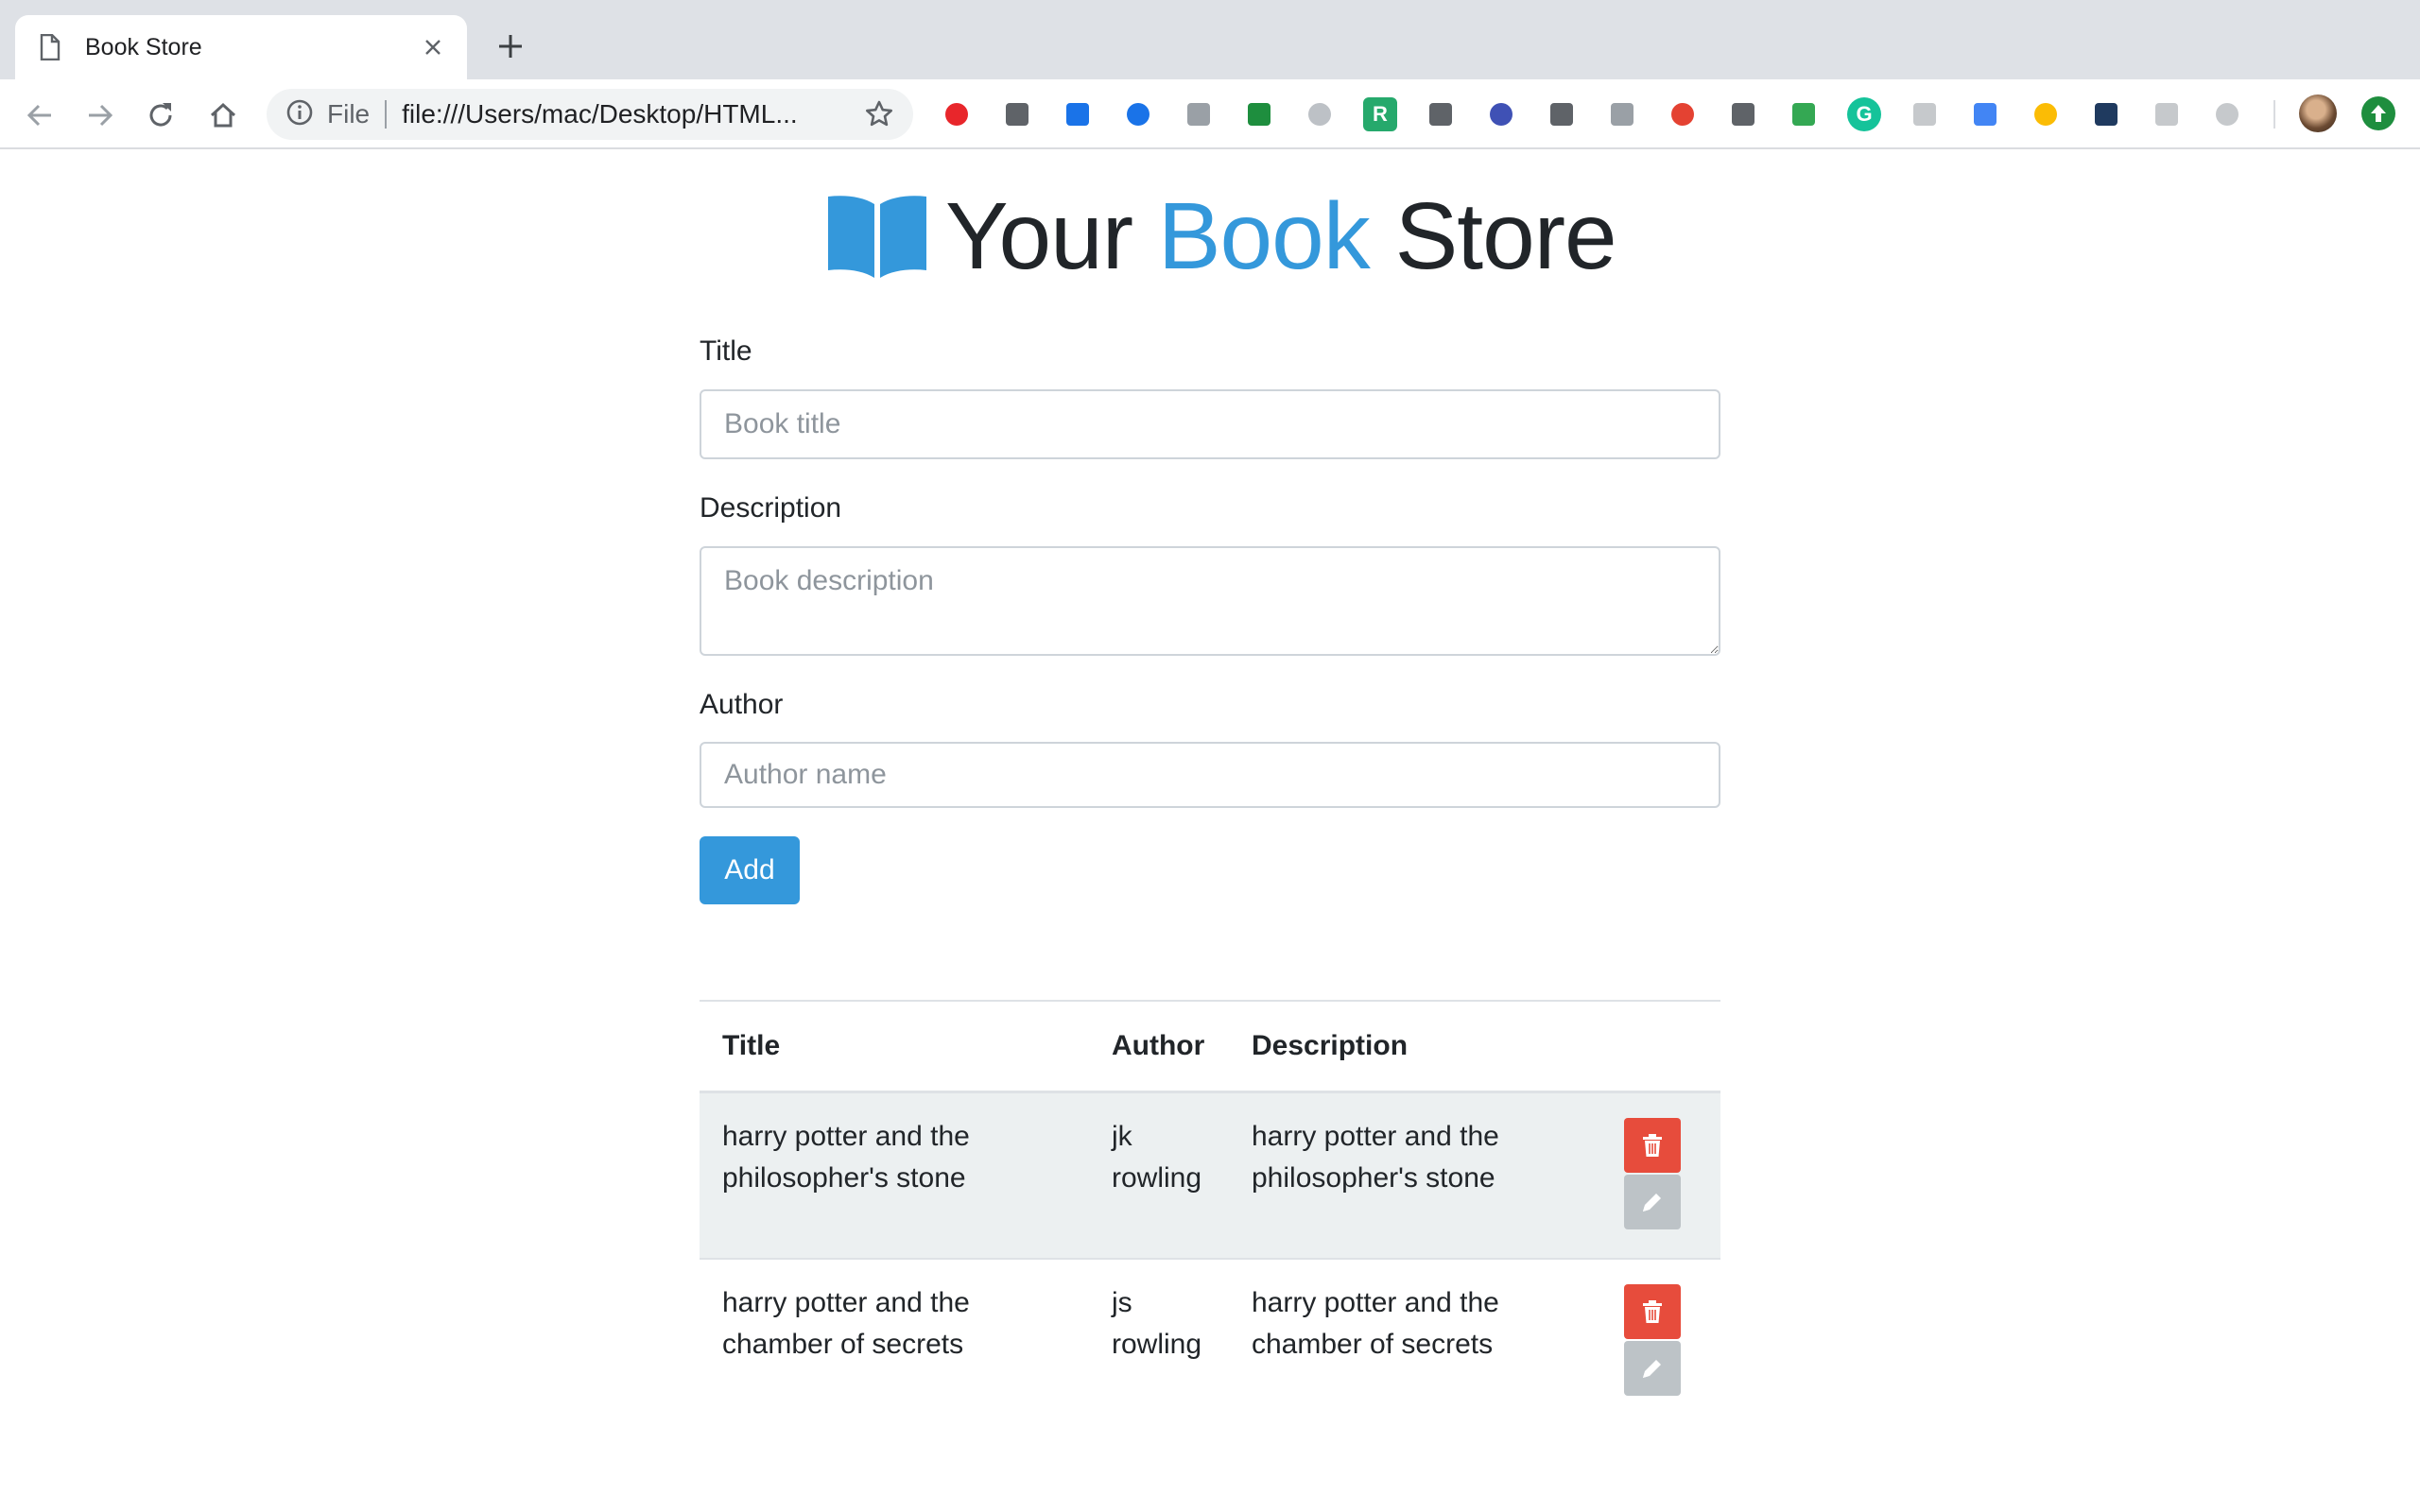  What do you see at coordinates (510, 46) in the screenshot?
I see `new-tab-icon` at bounding box center [510, 46].